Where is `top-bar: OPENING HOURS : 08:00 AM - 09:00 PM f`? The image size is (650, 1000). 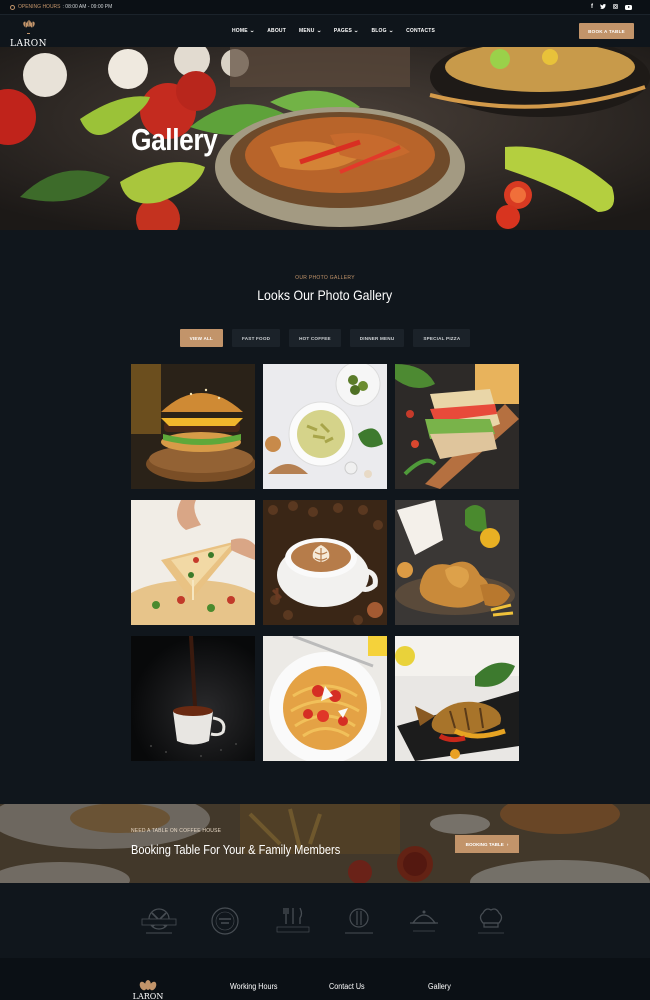
top-bar: OPENING HOURS : 08:00 AM - 09:00 PM f is located at coordinates (325, 7).